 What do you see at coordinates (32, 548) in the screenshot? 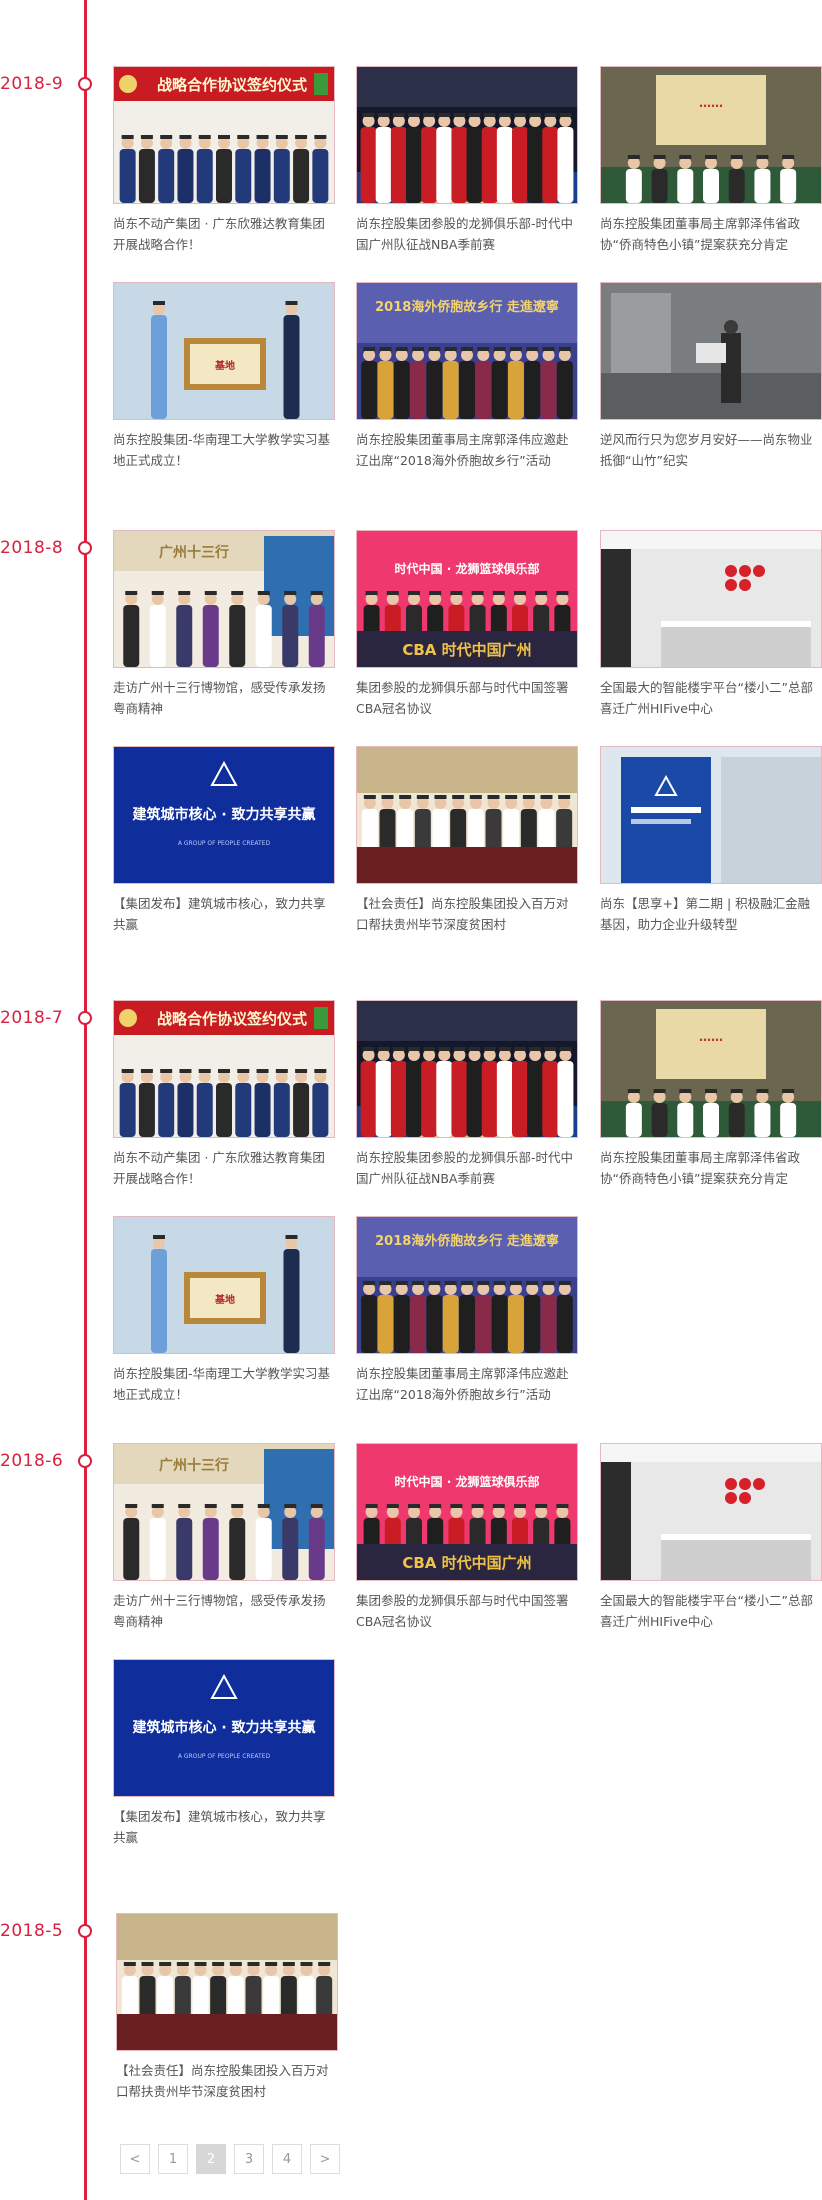
I see `timeline-date: 2018-8` at bounding box center [32, 548].